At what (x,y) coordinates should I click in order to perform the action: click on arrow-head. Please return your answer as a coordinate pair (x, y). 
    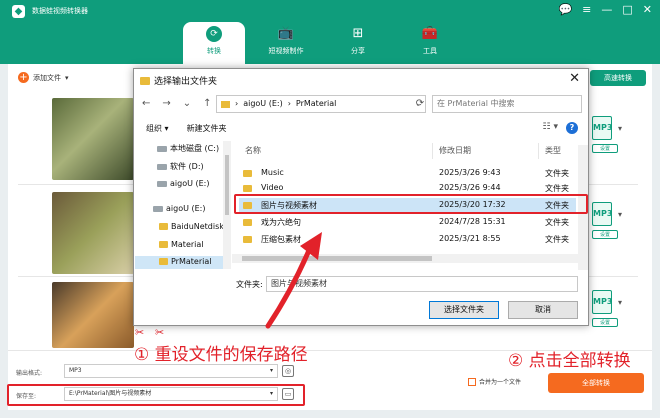
    Looking at the image, I should click on (311, 246).